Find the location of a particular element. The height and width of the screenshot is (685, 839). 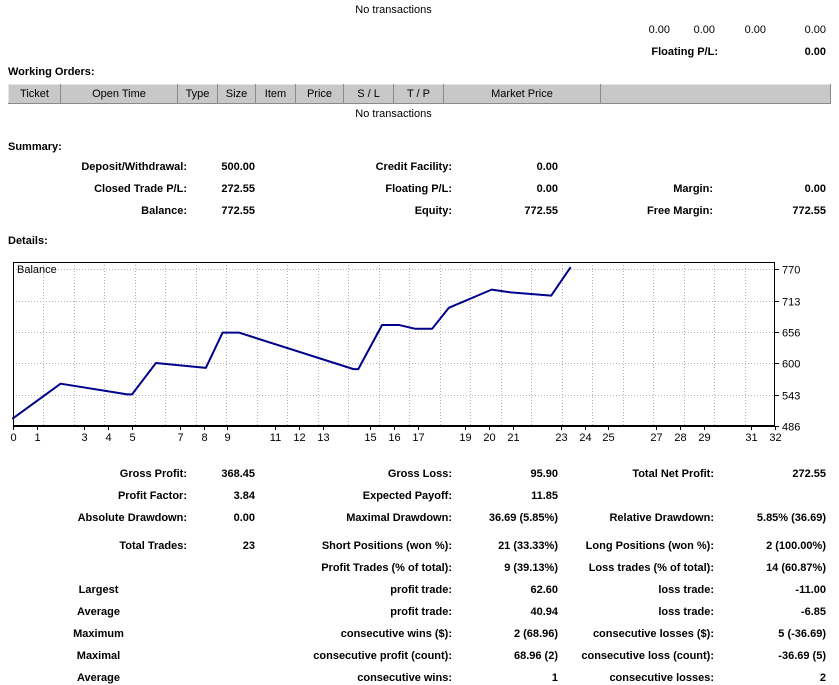

working-orders-empty-text: No transactions is located at coordinates (393, 114).